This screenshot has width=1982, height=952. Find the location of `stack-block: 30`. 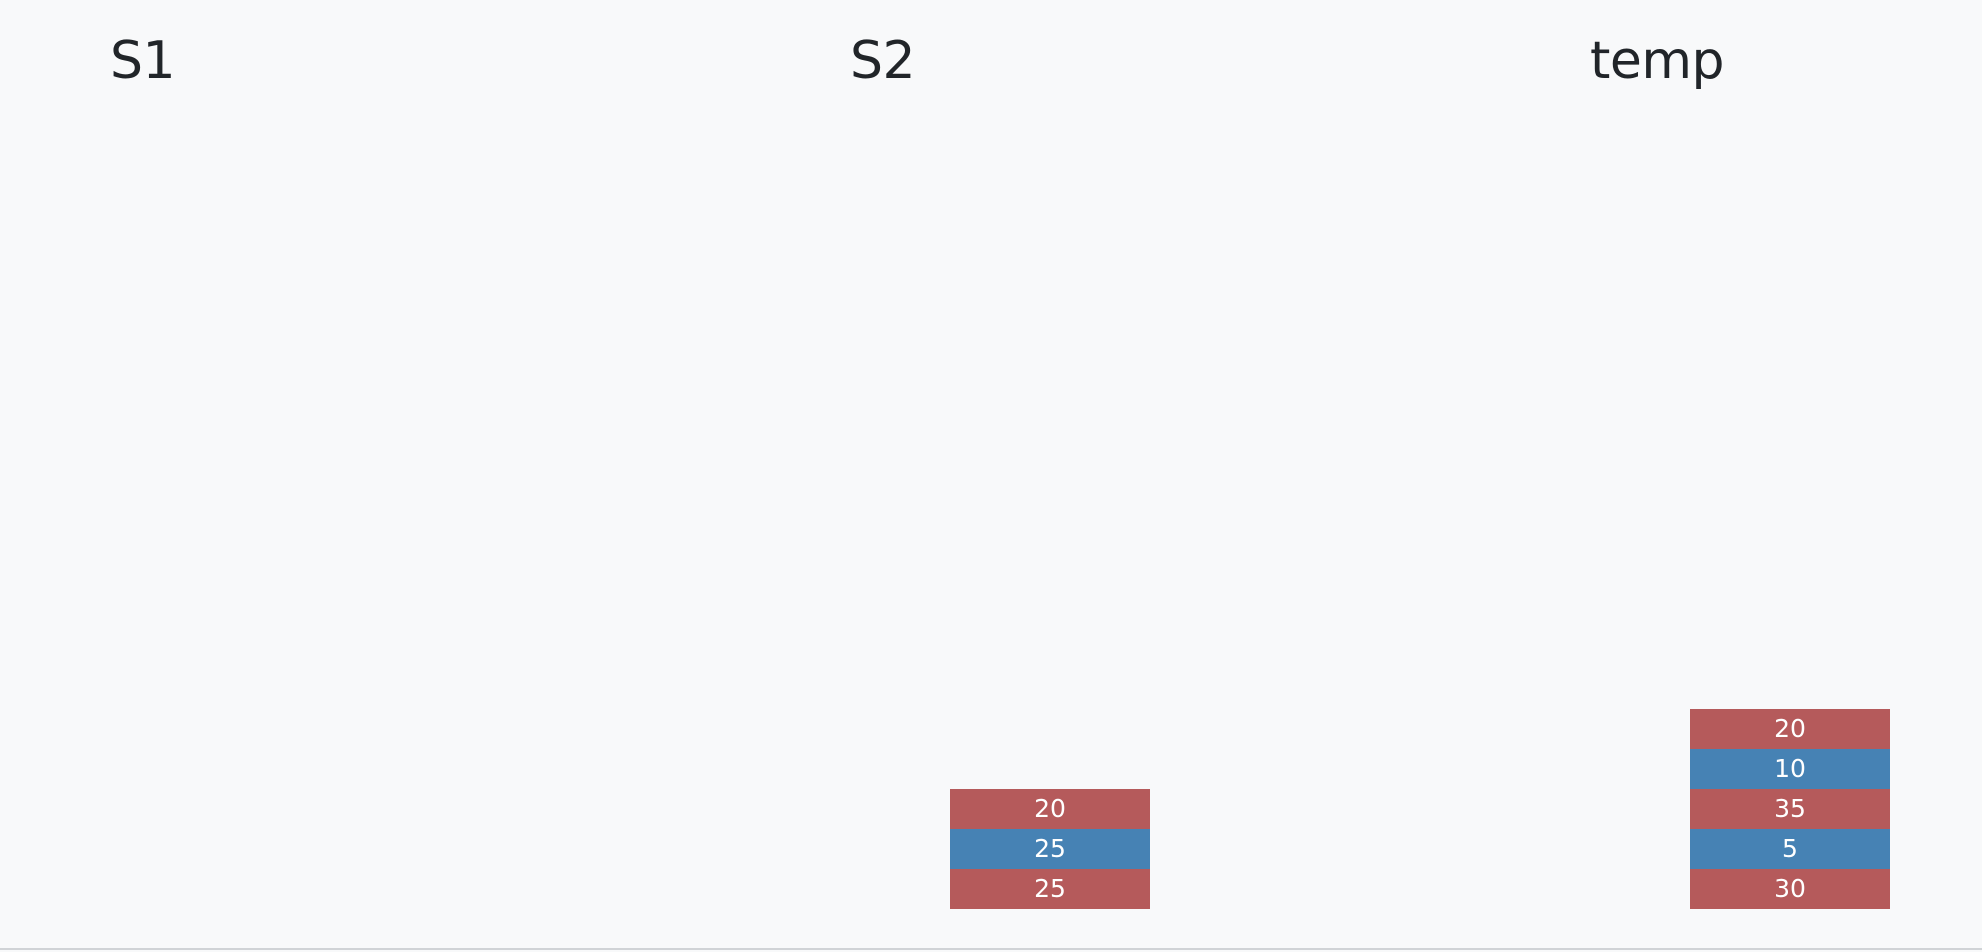

stack-block: 30 is located at coordinates (1790, 889).